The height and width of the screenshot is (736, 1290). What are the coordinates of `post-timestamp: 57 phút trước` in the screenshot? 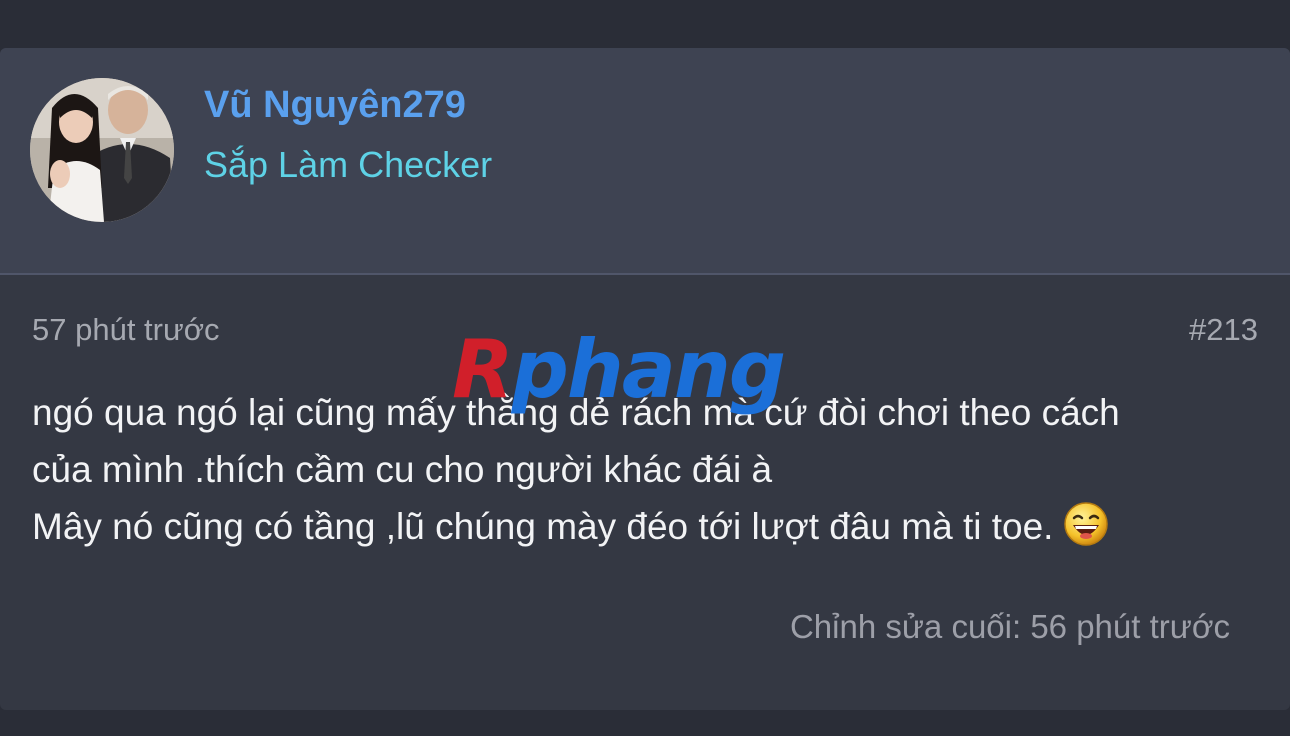 It's located at (126, 330).